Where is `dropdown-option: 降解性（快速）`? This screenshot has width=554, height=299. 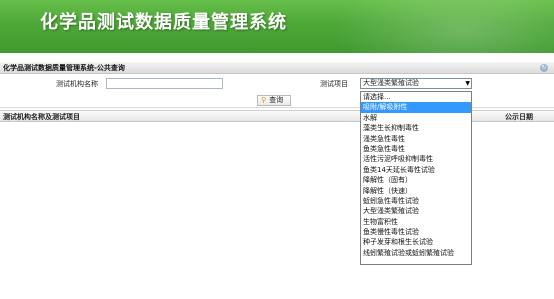
dropdown-option: 降解性（快速） is located at coordinates (416, 191).